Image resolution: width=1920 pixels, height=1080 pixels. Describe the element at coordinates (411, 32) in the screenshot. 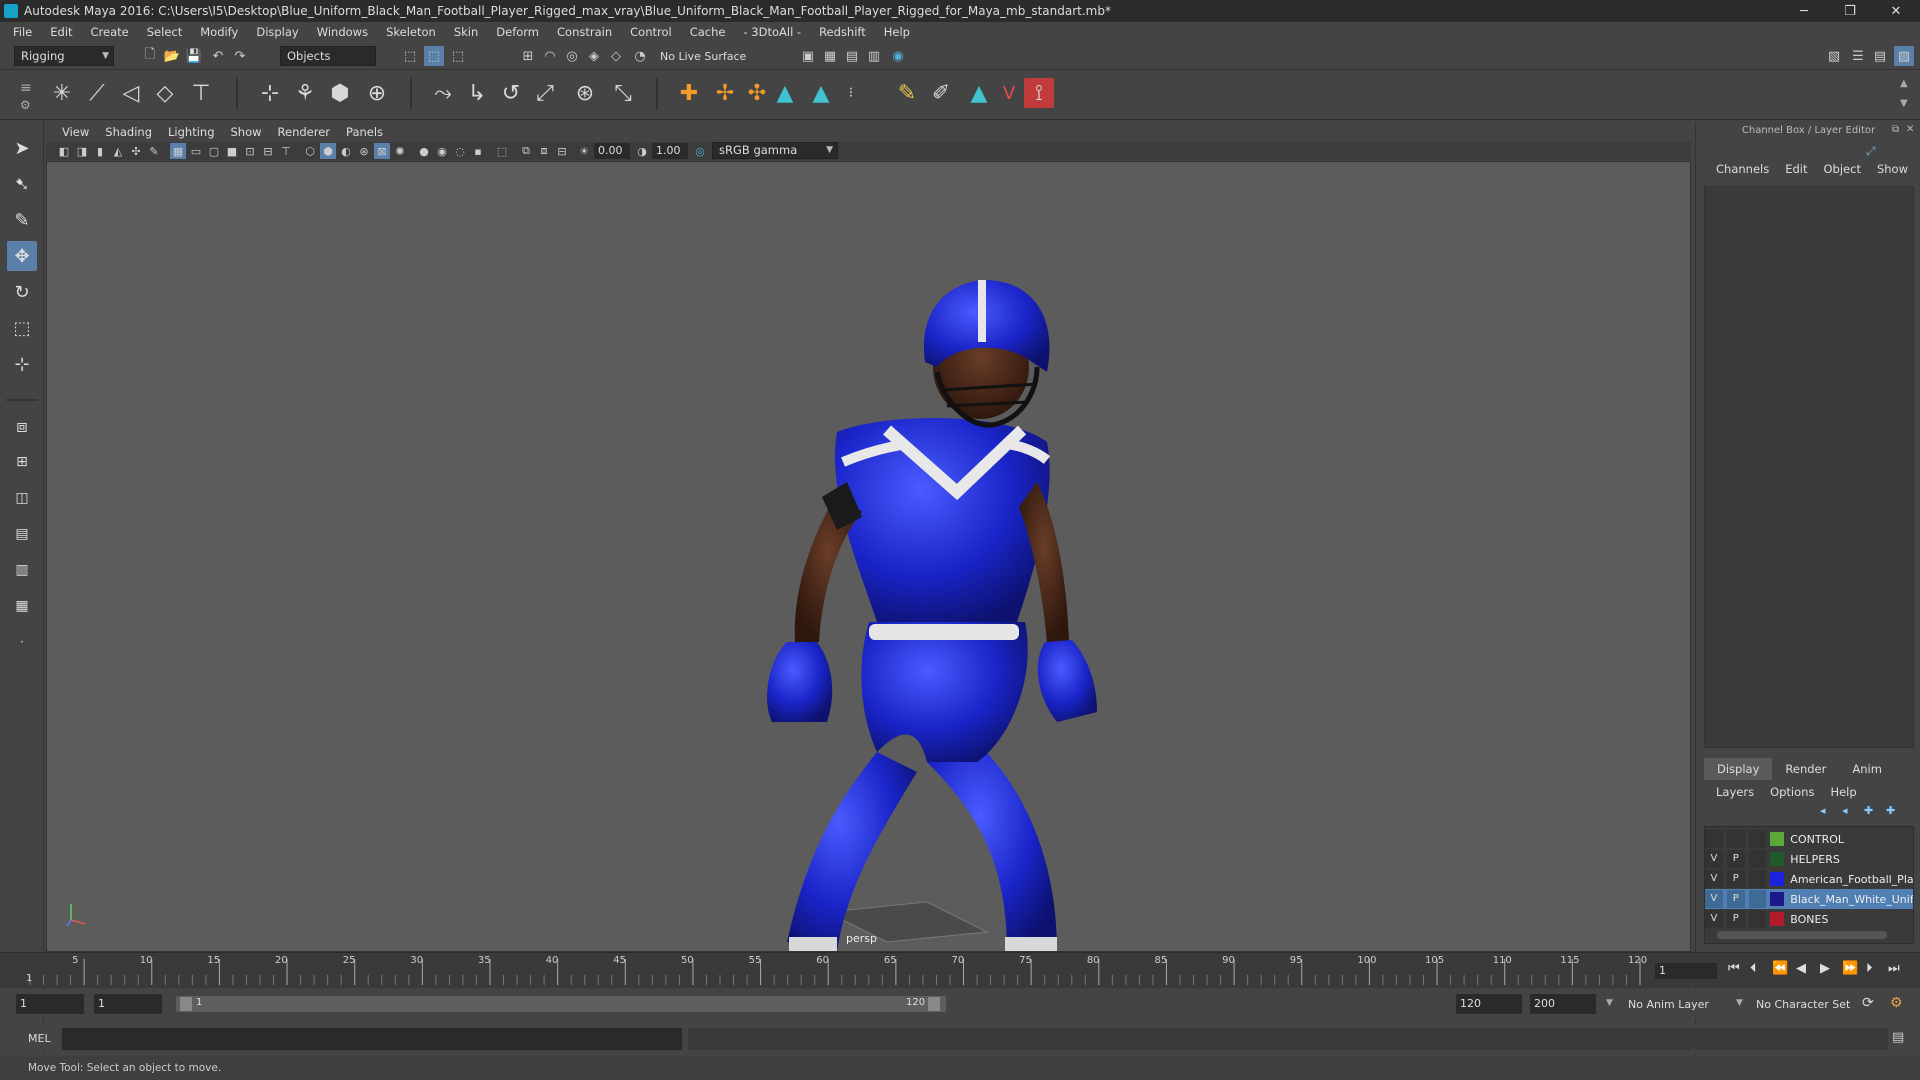

I see `menu-skeleton: Skeleton` at that location.